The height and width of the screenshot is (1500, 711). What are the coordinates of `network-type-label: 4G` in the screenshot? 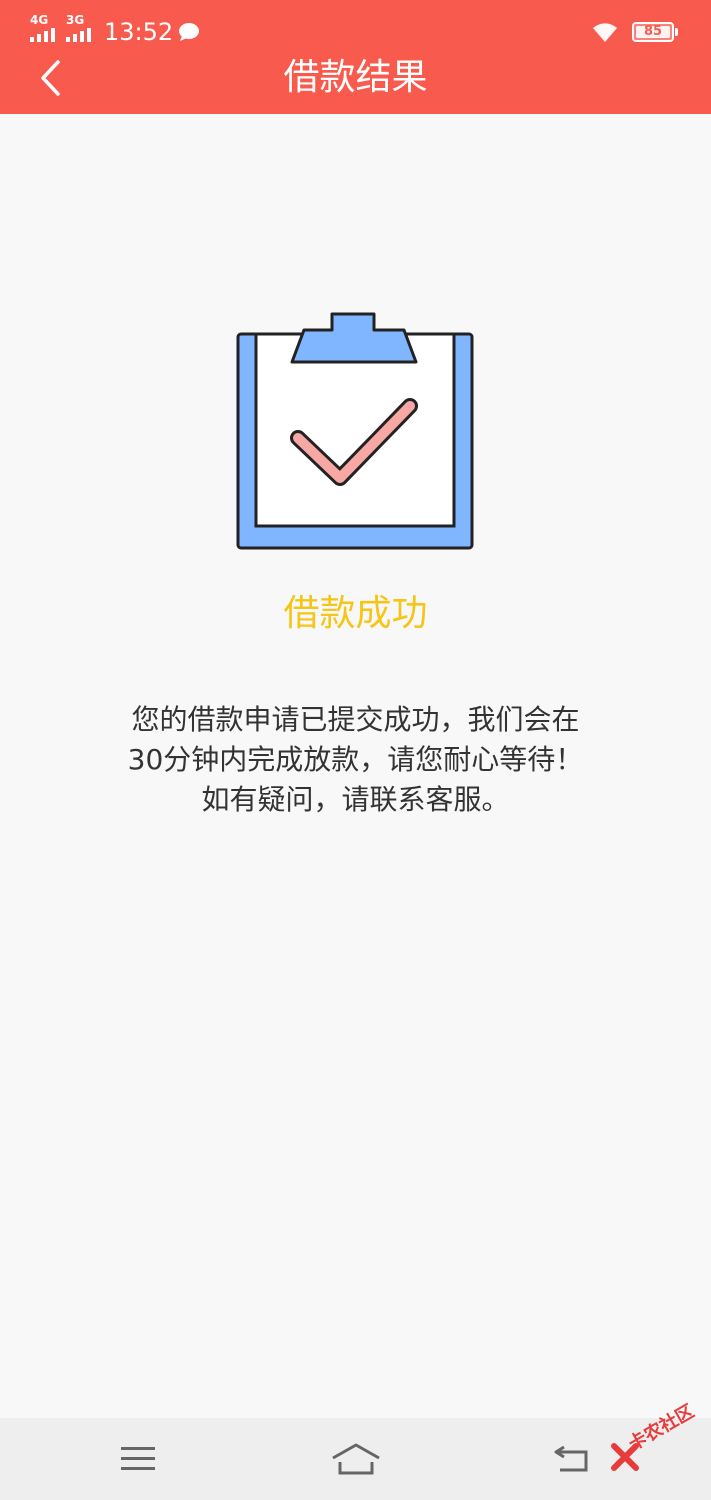 It's located at (39, 20).